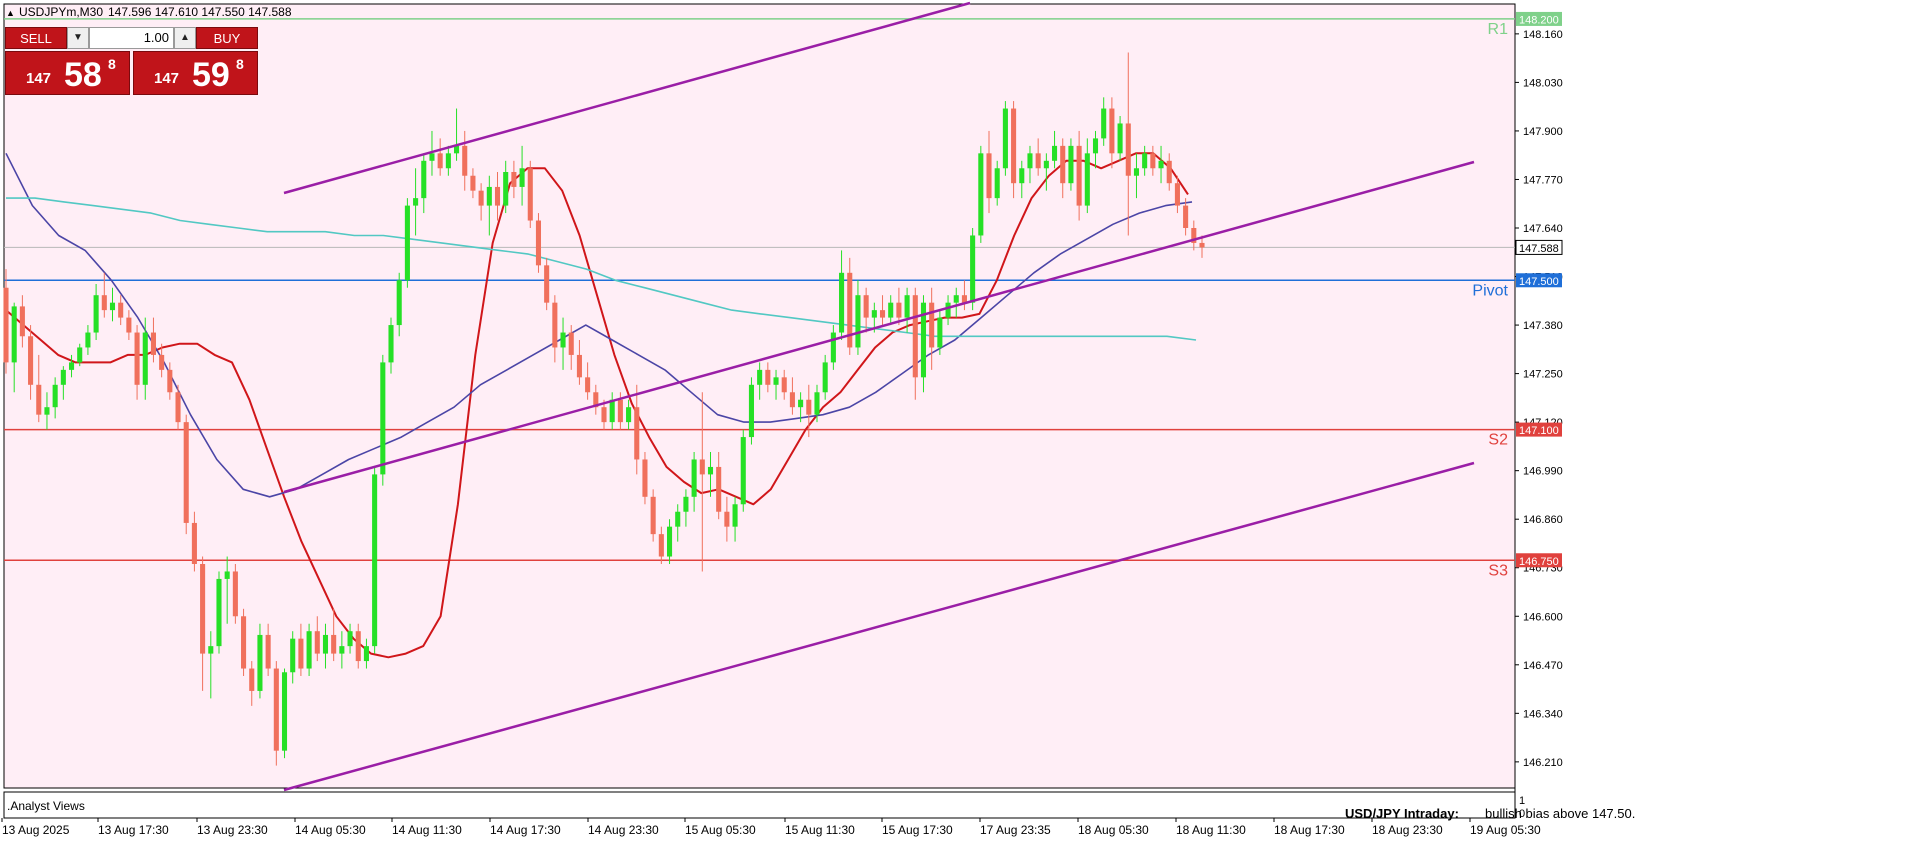 Image resolution: width=1916 pixels, height=845 pixels. I want to click on lot-increase-button: ▲, so click(185, 38).